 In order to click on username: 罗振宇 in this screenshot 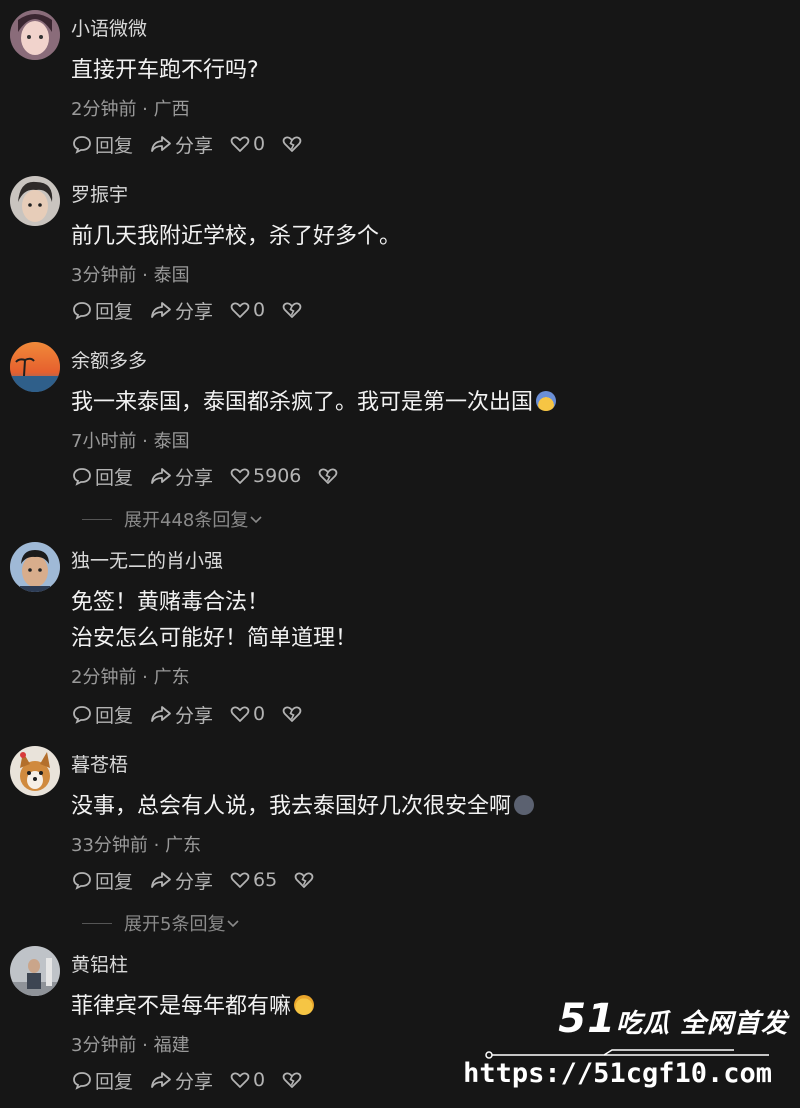, I will do `click(99, 193)`.